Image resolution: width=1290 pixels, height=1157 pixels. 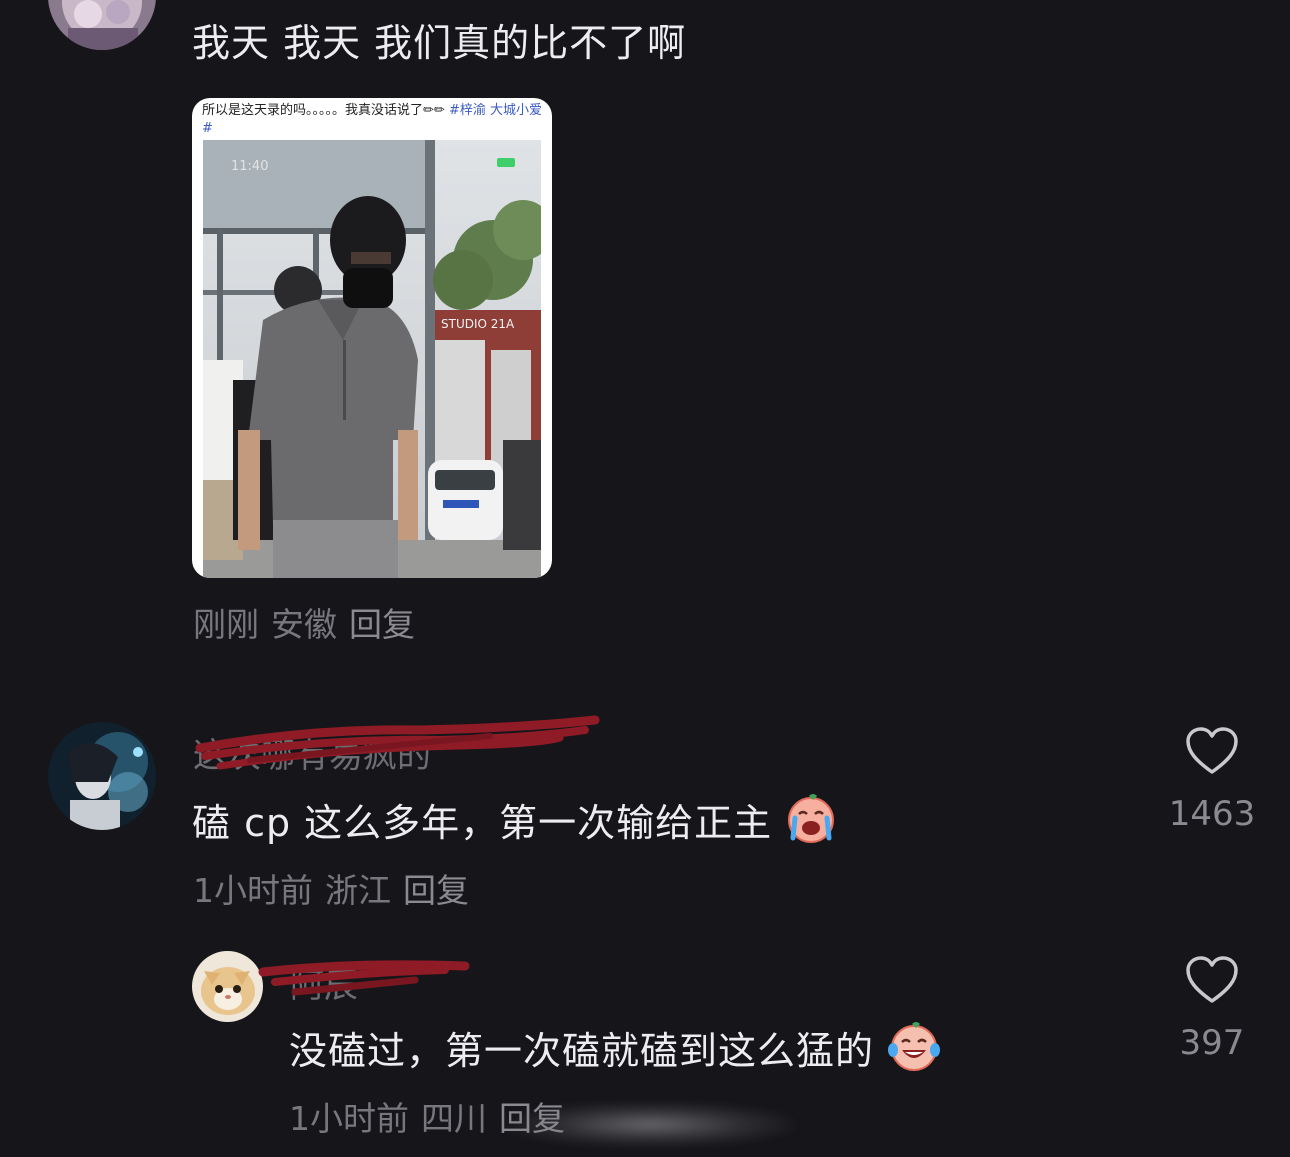 I want to click on studio-sign: STUDIO 21A, so click(x=478, y=324).